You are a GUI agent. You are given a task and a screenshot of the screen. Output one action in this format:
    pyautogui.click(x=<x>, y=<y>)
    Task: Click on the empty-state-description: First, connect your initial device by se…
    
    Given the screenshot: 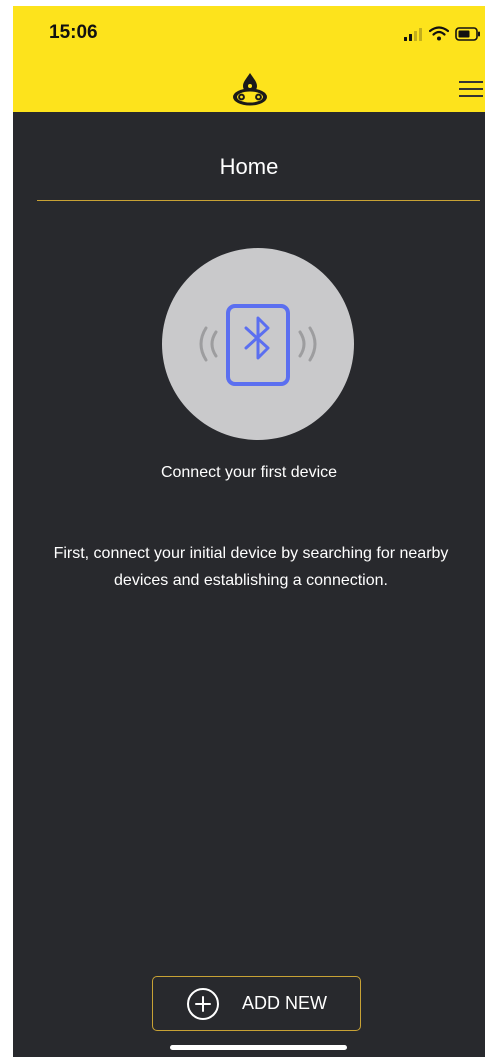 What is the action you would take?
    pyautogui.click(x=251, y=567)
    